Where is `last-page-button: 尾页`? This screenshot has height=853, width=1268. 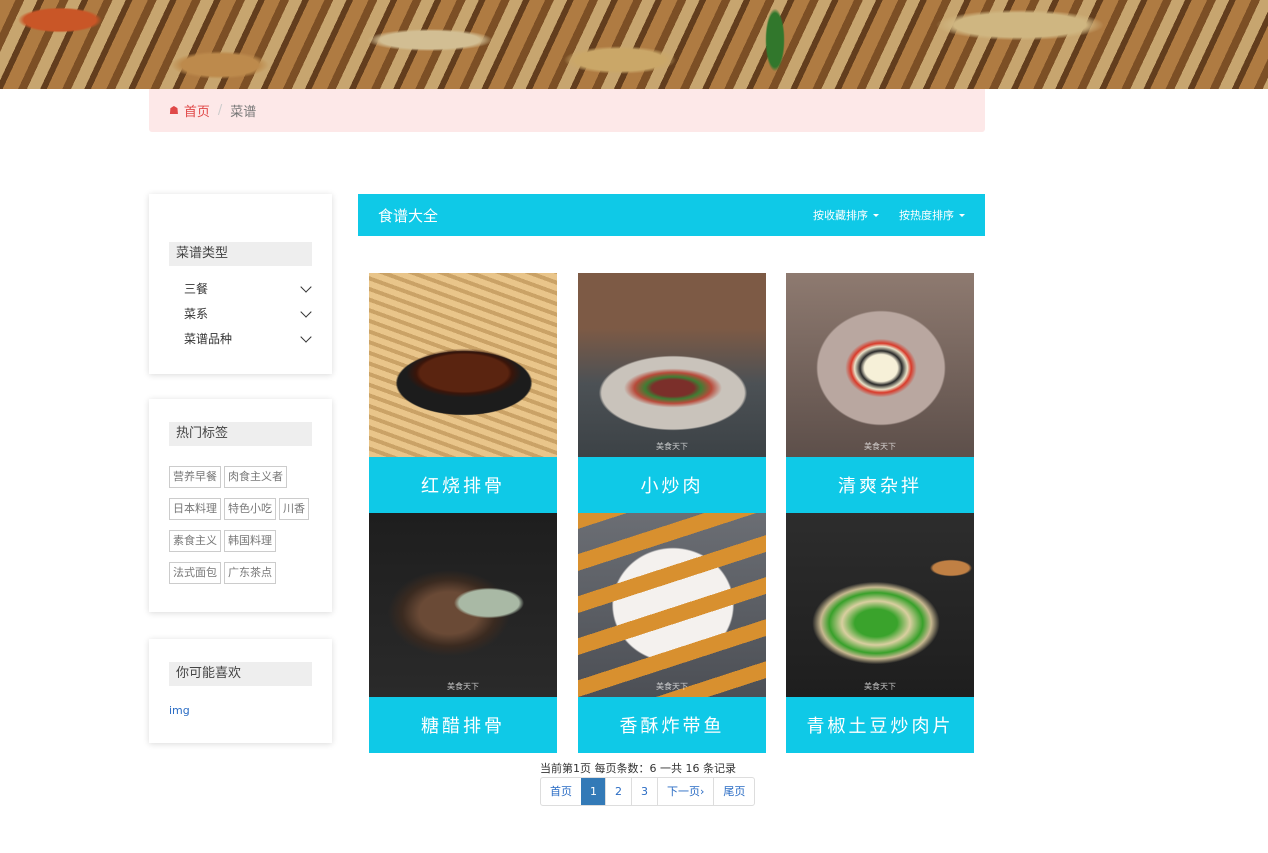
last-page-button: 尾页 is located at coordinates (733, 791).